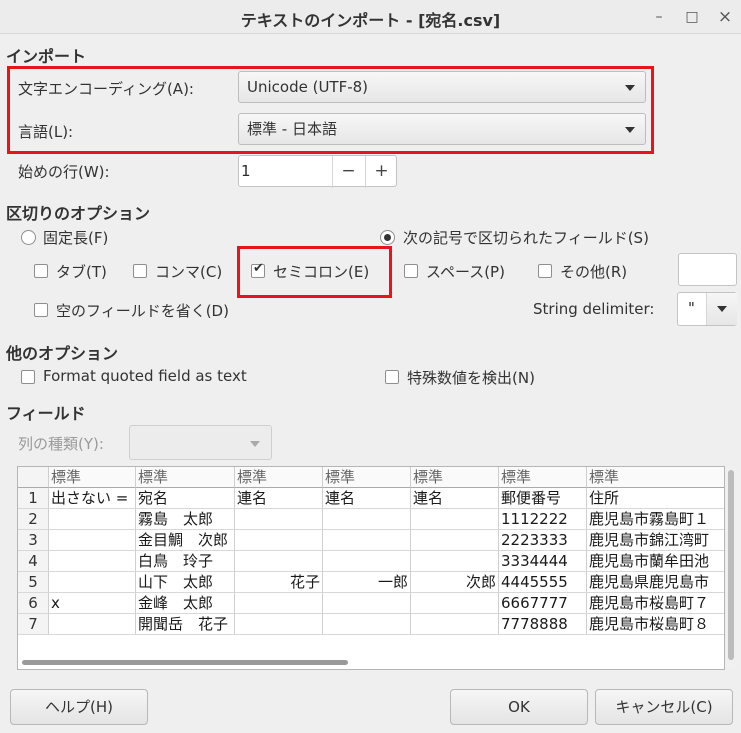 The width and height of the screenshot is (741, 733). Describe the element at coordinates (655, 498) in the screenshot. I see `grid-cell: 住所` at that location.